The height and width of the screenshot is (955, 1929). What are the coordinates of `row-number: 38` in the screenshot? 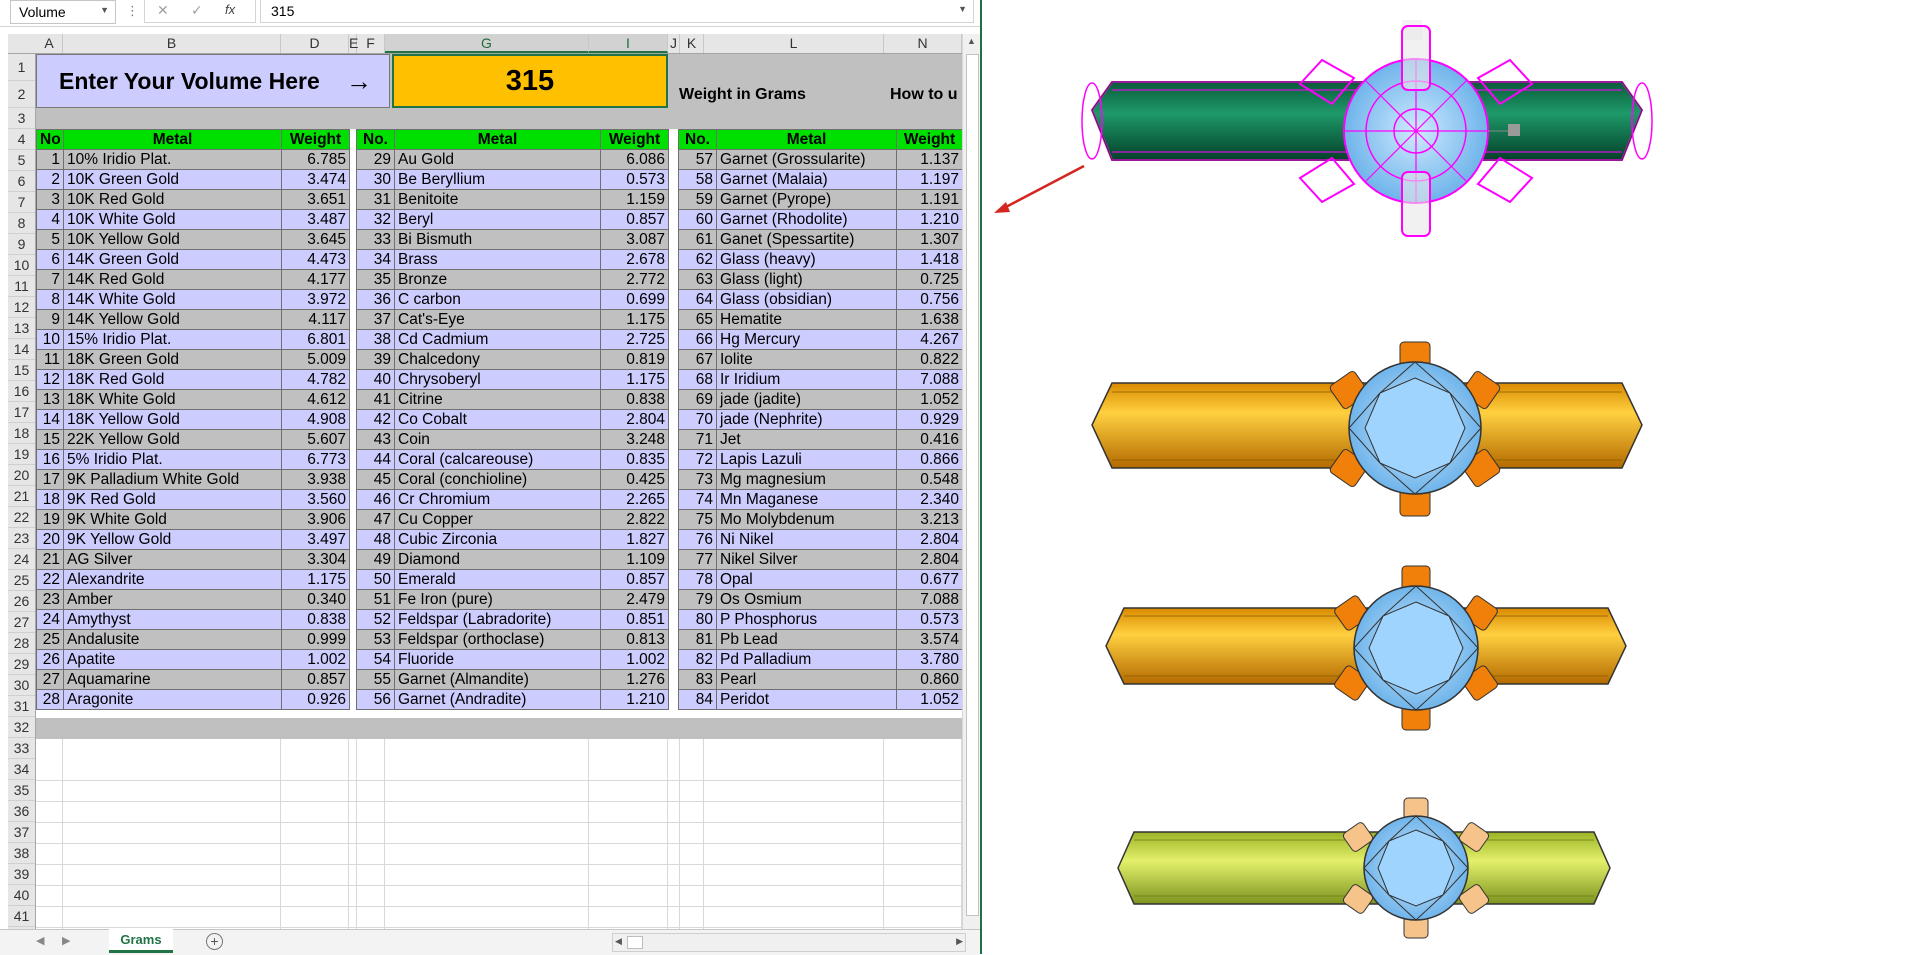 It's located at (375, 339).